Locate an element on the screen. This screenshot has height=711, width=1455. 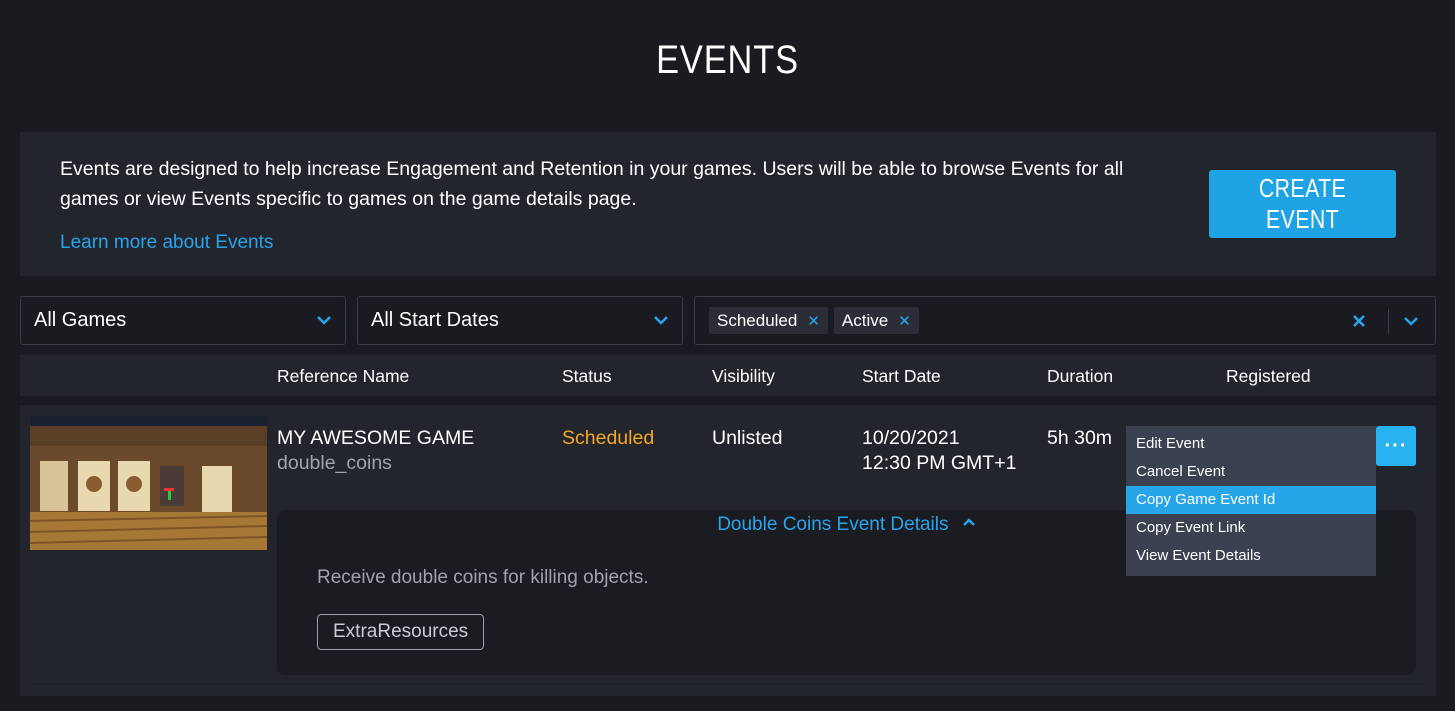
column-header-visibility: Visibility is located at coordinates (743, 376).